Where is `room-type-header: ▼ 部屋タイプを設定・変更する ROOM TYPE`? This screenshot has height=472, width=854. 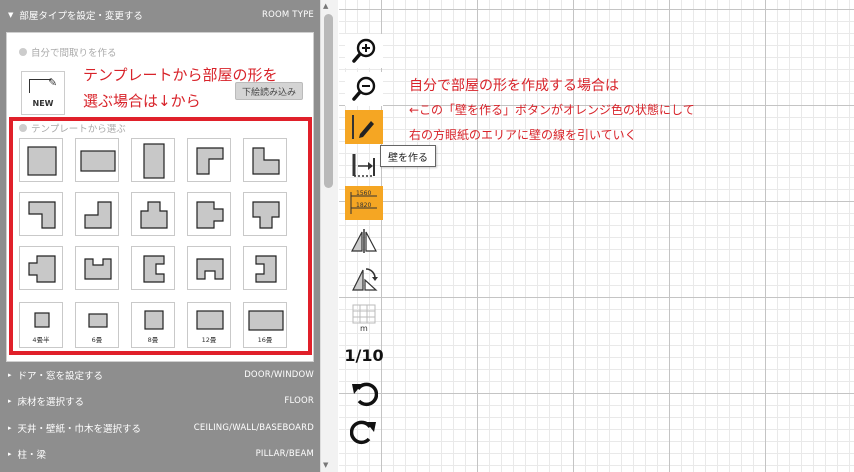 room-type-header: ▼ 部屋タイプを設定・変更する ROOM TYPE is located at coordinates (160, 15).